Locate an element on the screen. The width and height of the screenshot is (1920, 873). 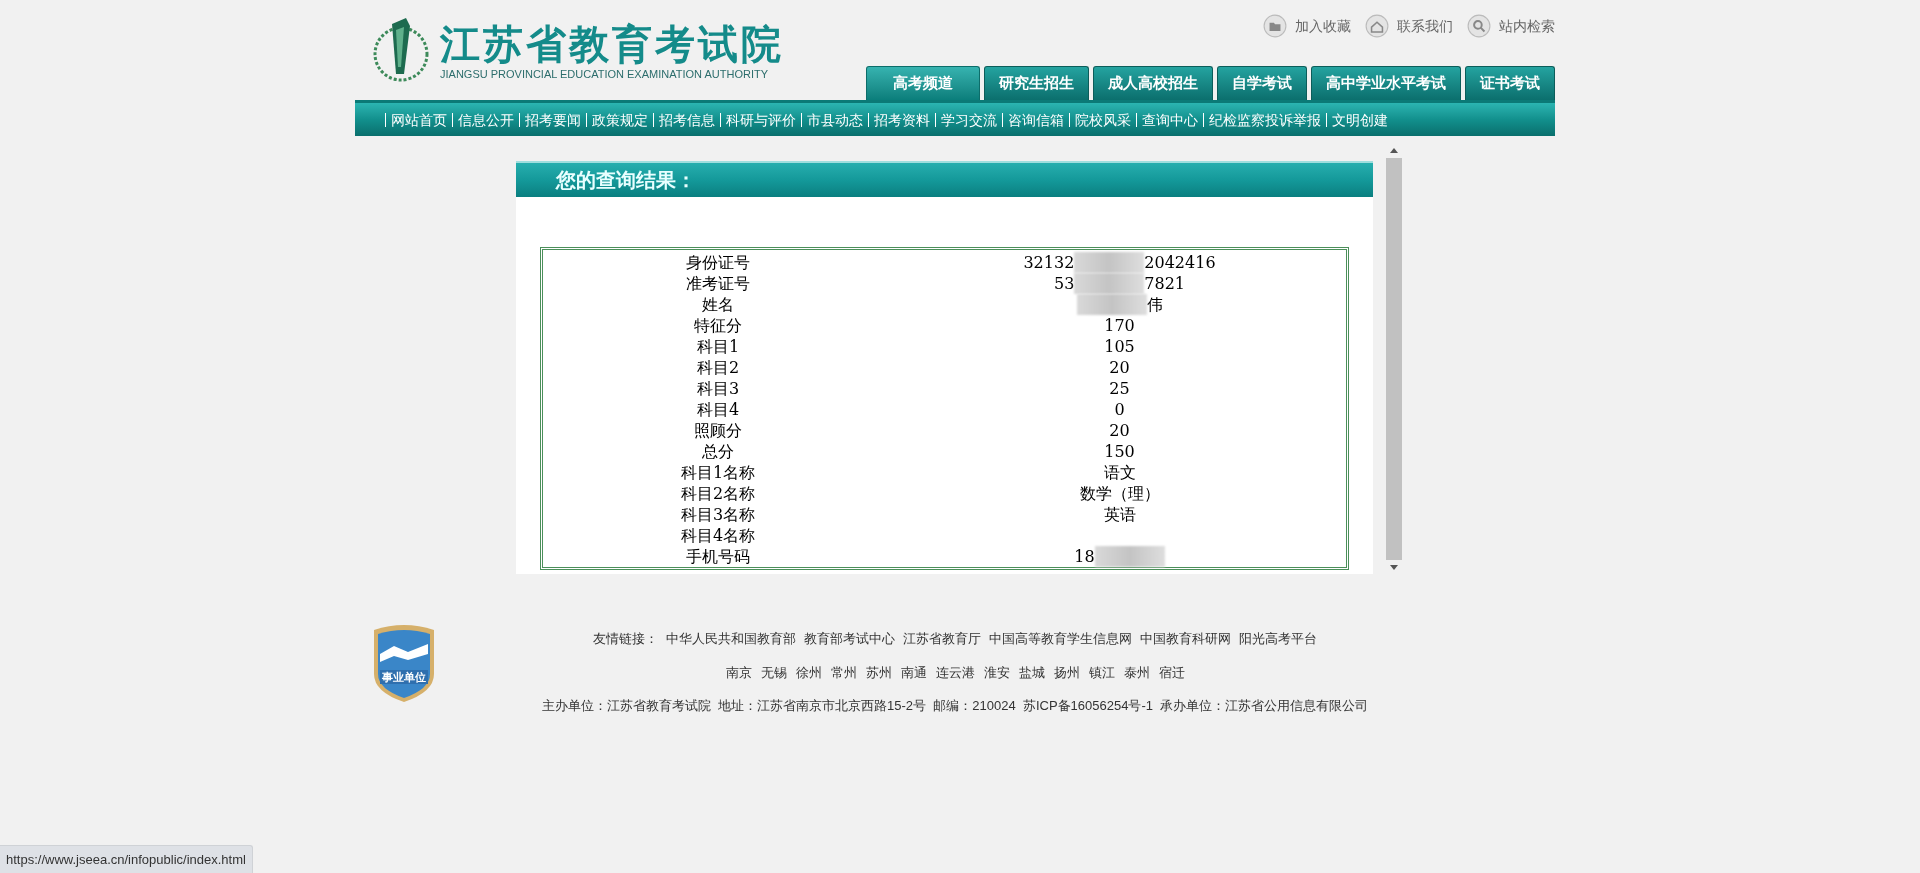
field-label: 准考证号 is located at coordinates (718, 283).